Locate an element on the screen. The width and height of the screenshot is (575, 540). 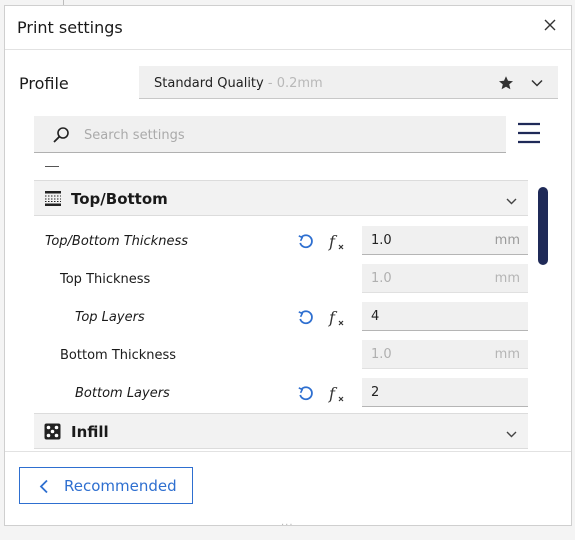
setting-row: Top Layers f 4 is located at coordinates (281, 318).